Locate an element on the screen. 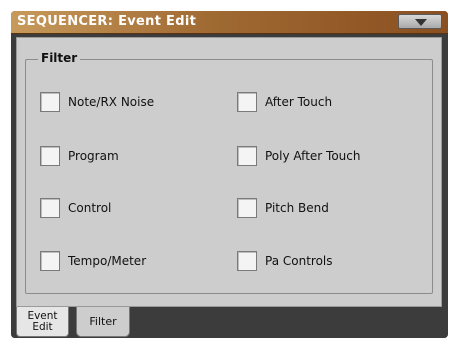 This screenshot has height=340, width=452. checkbox-label: Control is located at coordinates (90, 208).